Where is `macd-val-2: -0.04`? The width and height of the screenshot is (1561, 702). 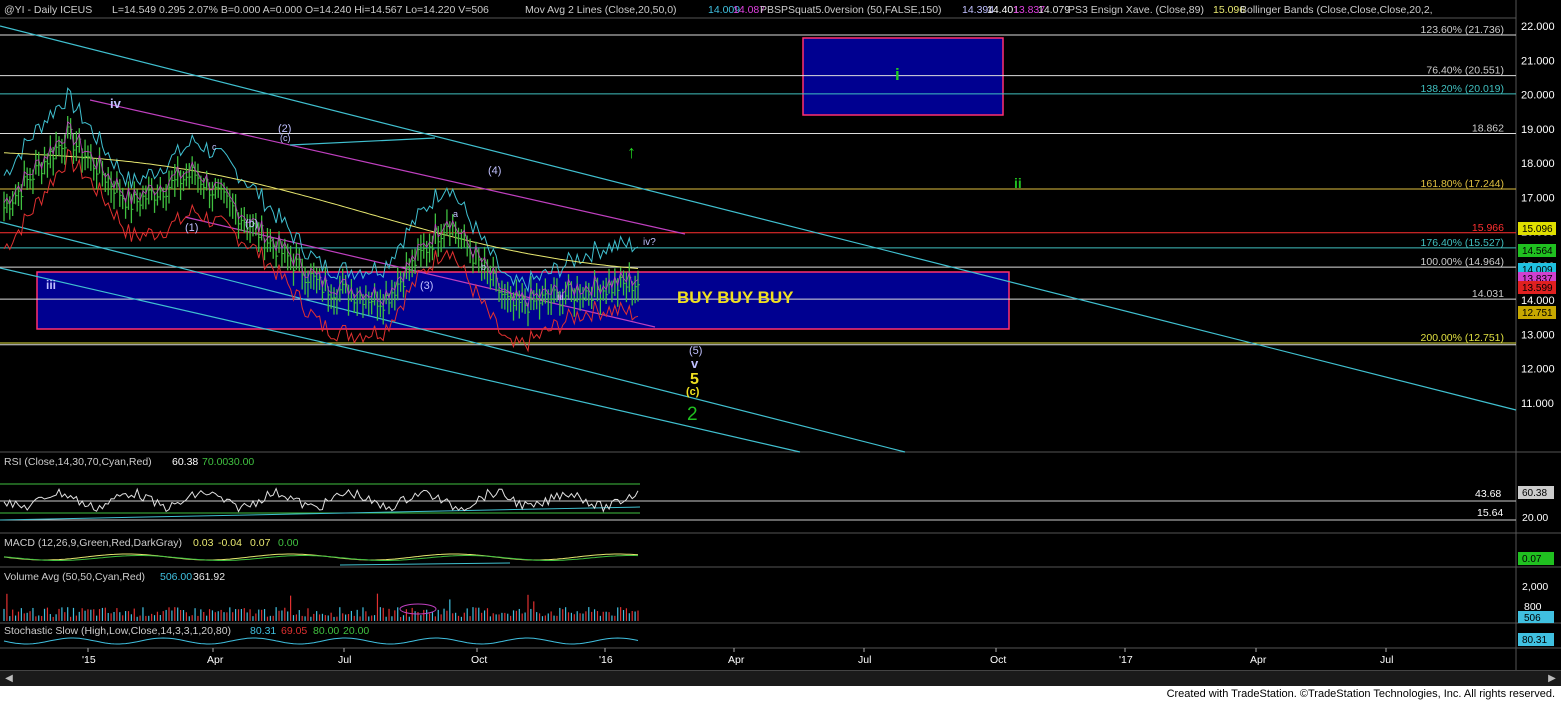
macd-val-2: -0.04 is located at coordinates (230, 543).